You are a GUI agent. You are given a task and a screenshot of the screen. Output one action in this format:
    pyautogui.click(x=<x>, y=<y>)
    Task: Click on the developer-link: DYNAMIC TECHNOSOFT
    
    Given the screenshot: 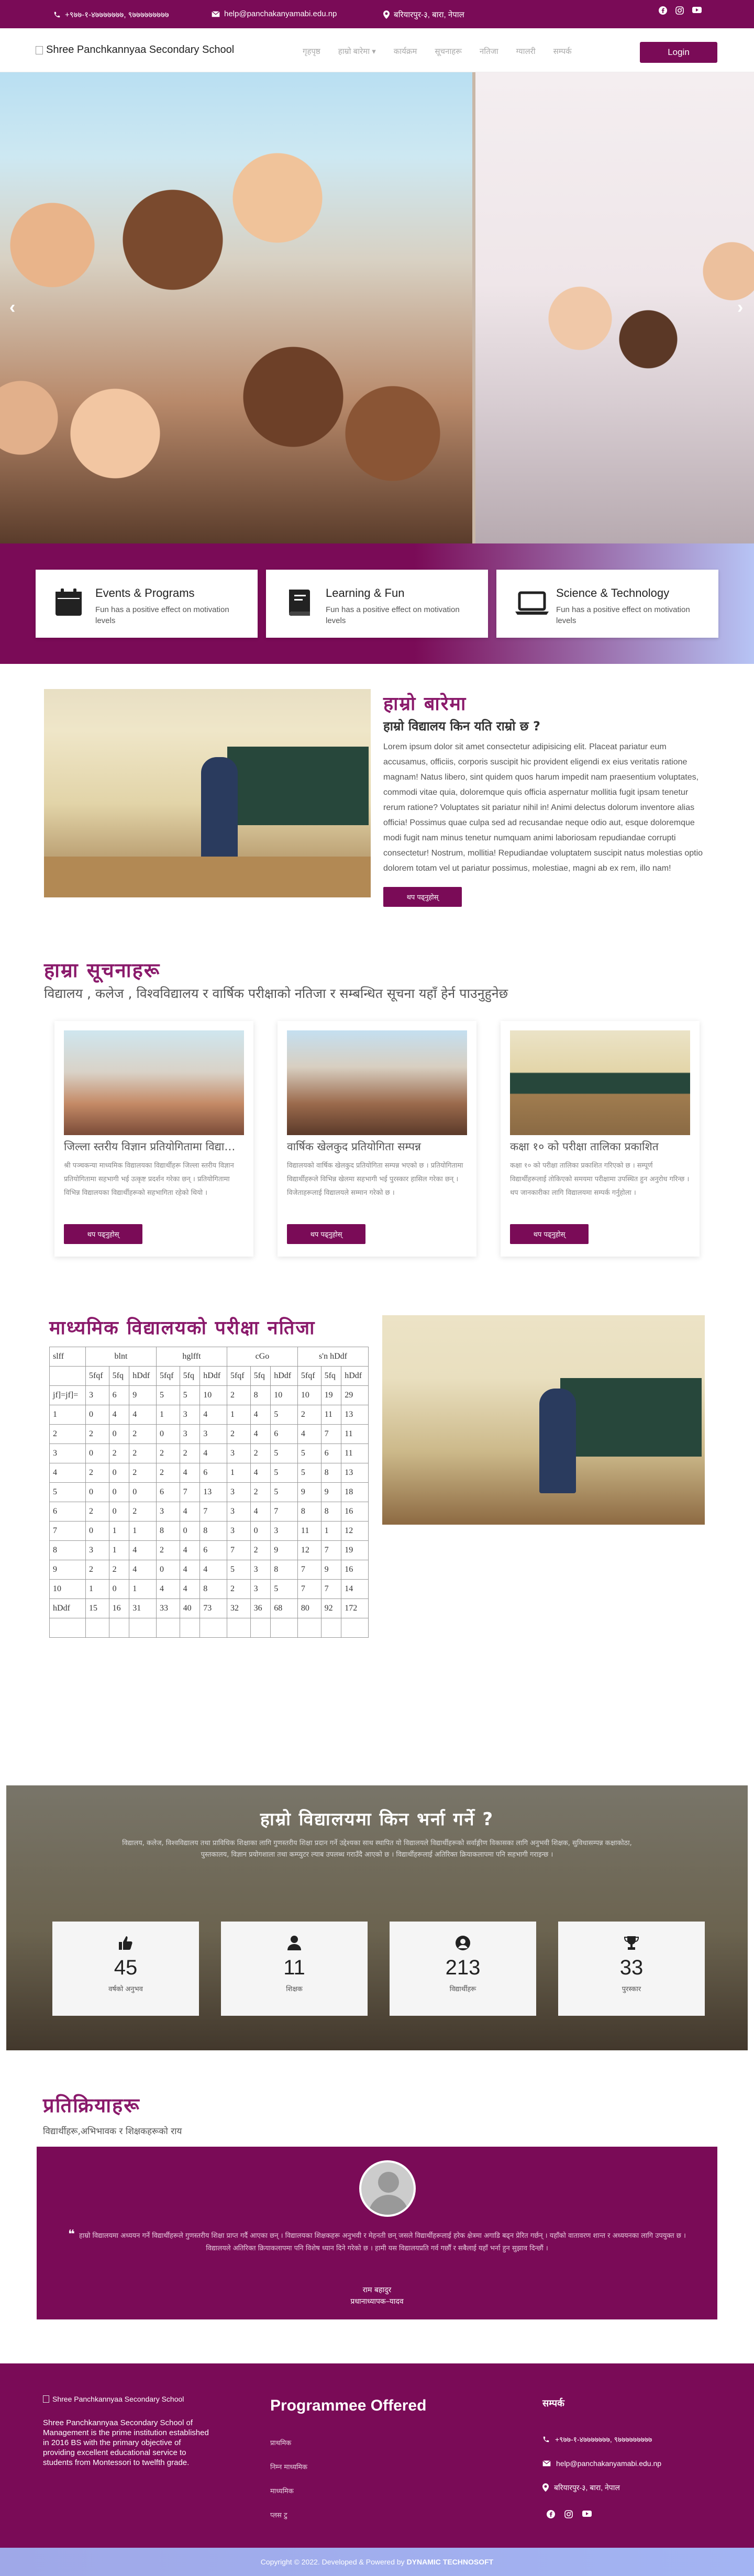 What is the action you would take?
    pyautogui.click(x=450, y=2562)
    